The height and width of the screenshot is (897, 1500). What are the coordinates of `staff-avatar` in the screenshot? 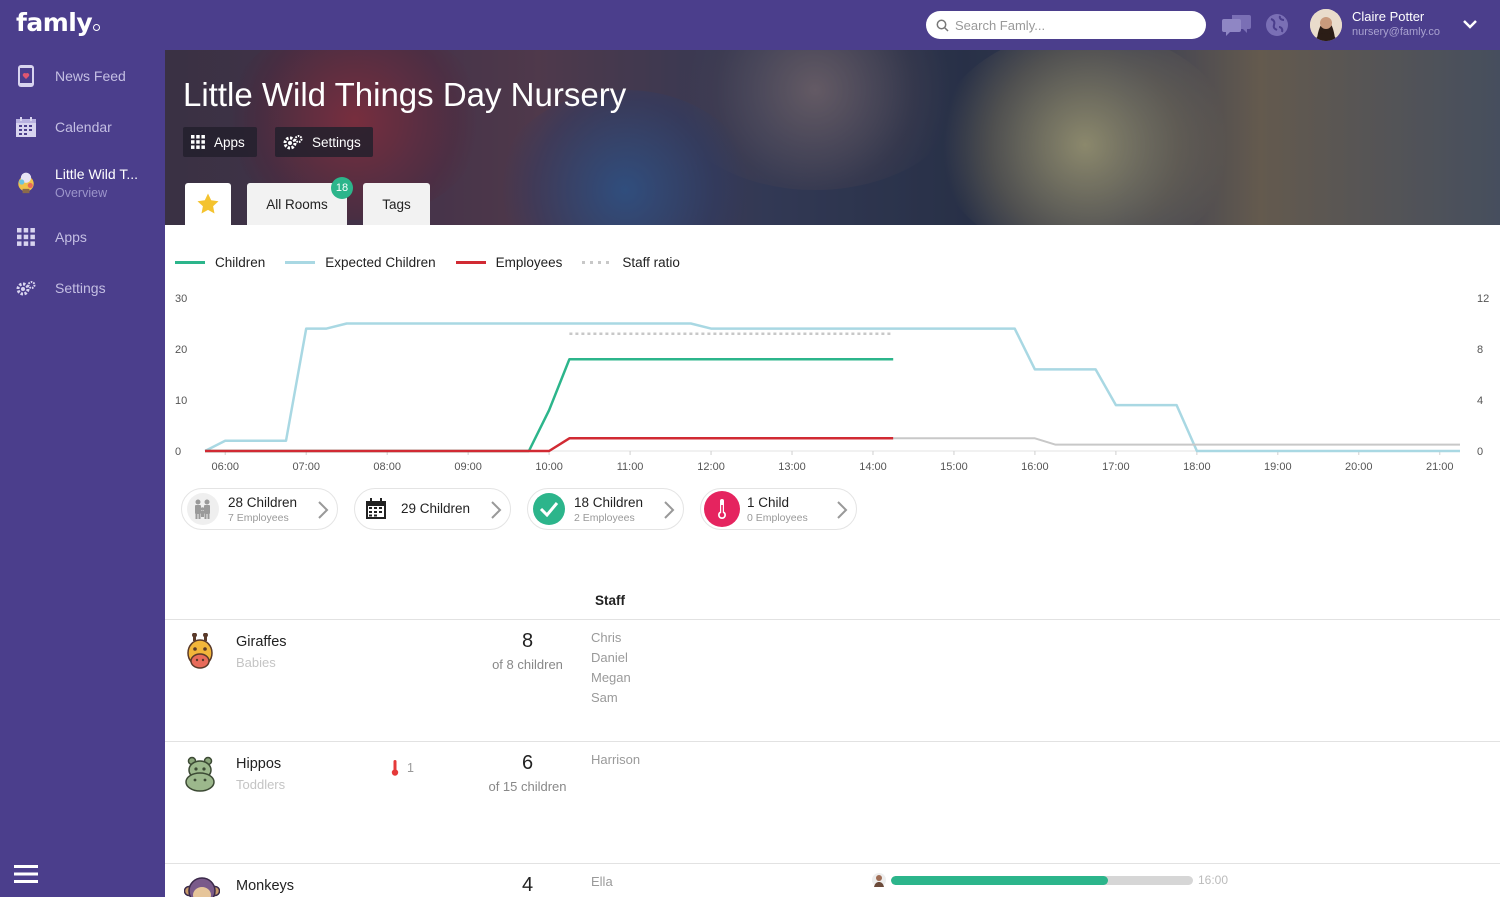 It's located at (879, 880).